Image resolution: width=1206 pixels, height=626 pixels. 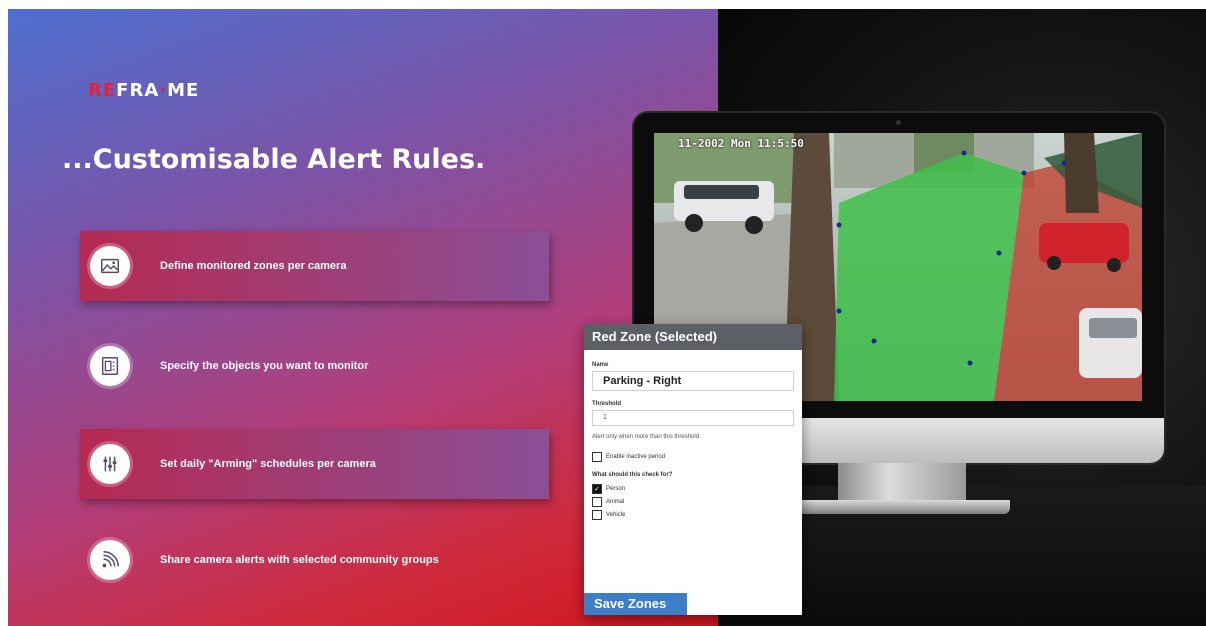 I want to click on checkbox-label: Vehicle, so click(x=616, y=515).